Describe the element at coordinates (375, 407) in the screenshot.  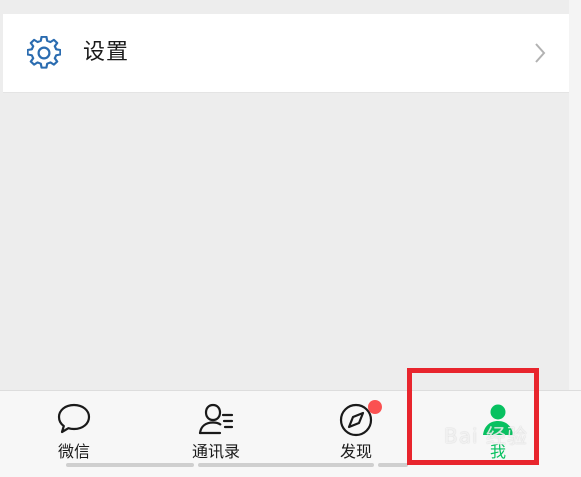
I see `discover-badge-dot` at that location.